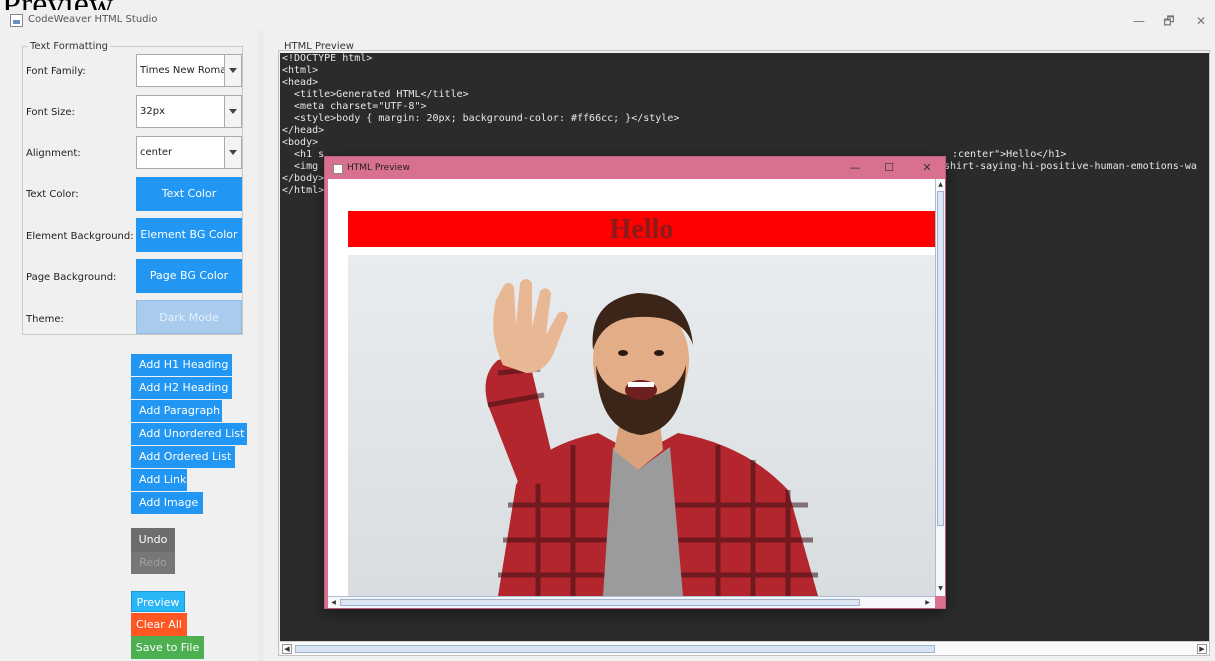 This screenshot has width=1215, height=661. What do you see at coordinates (303, 130) in the screenshot?
I see `code-line: </head>` at bounding box center [303, 130].